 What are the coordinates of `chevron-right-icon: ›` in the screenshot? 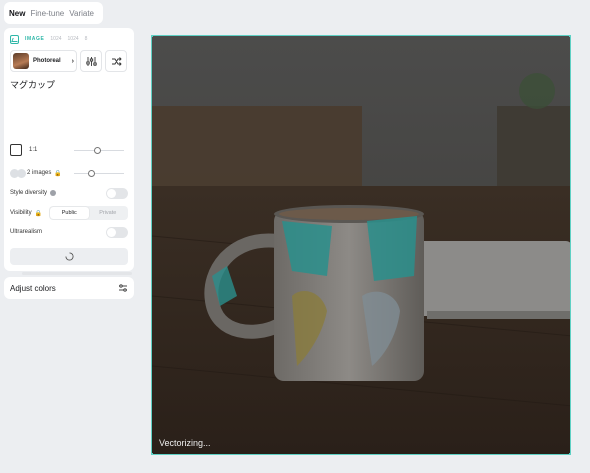 It's located at (72, 61).